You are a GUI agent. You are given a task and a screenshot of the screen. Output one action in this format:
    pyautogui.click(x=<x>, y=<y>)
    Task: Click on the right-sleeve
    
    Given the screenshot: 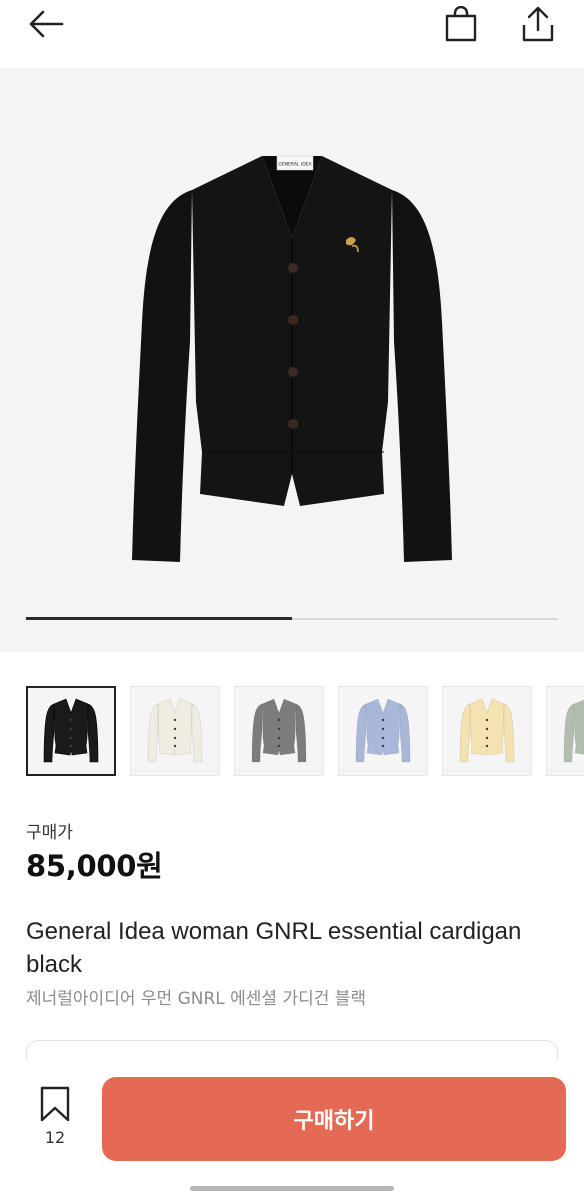 What is the action you would take?
    pyautogui.click(x=422, y=376)
    